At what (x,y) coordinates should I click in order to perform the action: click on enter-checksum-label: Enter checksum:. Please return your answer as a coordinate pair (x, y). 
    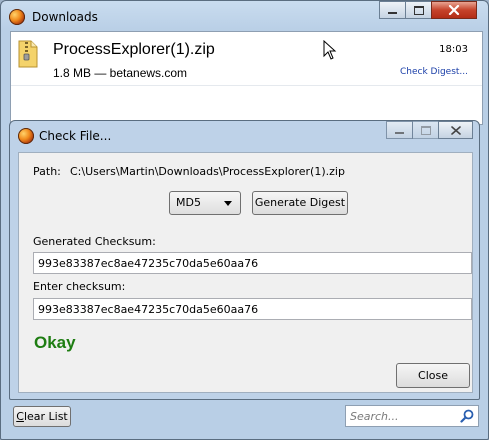
    Looking at the image, I should click on (79, 286).